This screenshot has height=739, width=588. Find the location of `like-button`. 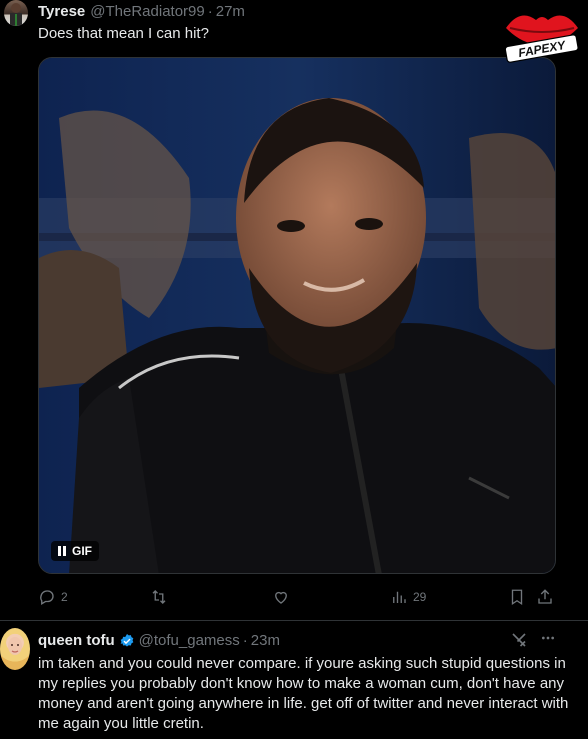

like-button is located at coordinates (281, 597).